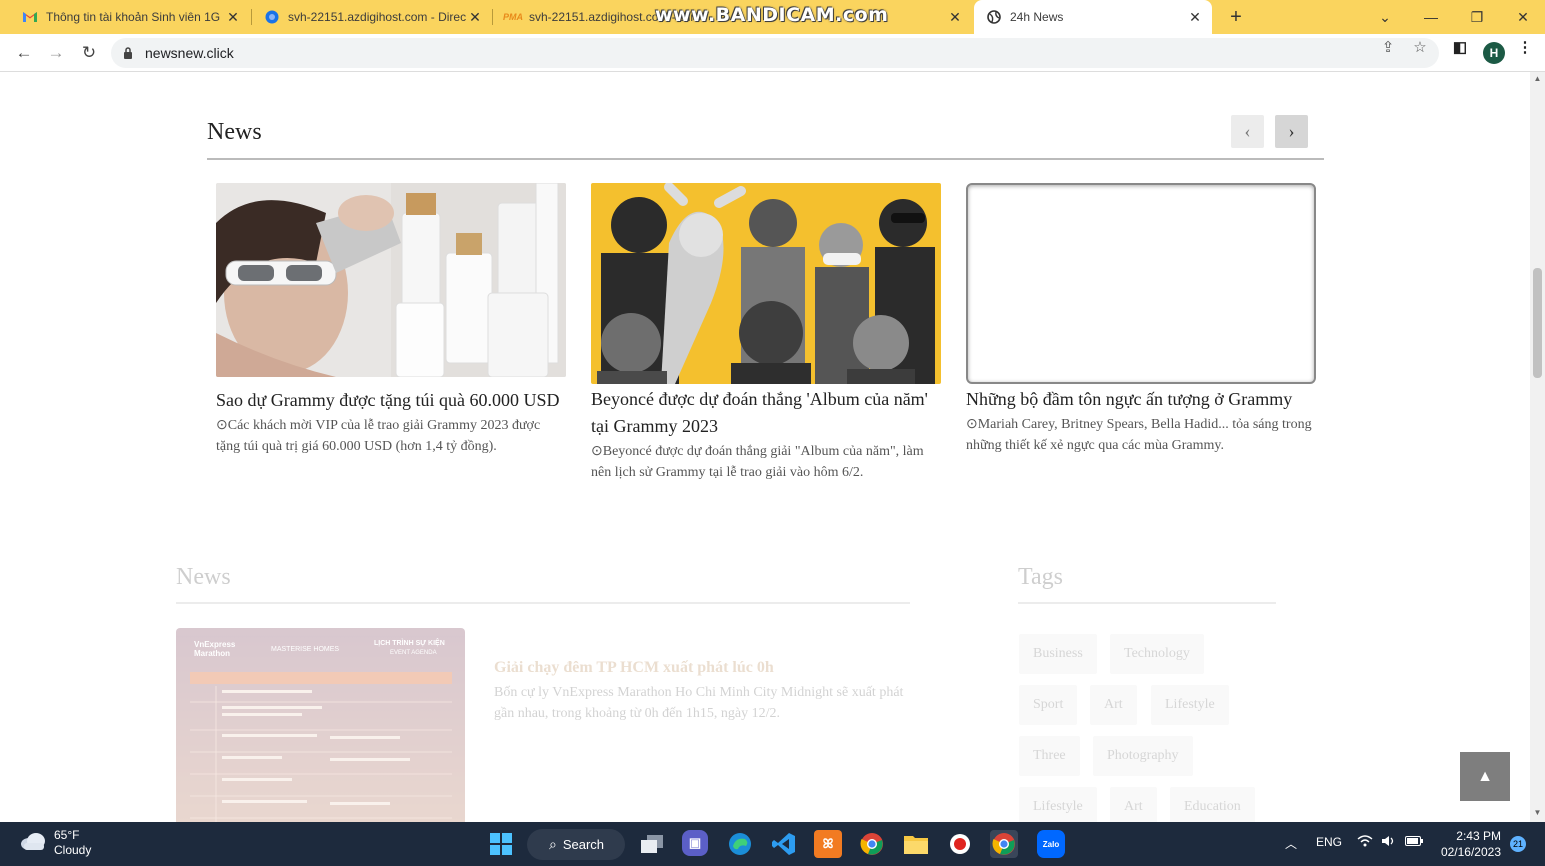  What do you see at coordinates (89, 53) in the screenshot?
I see `reload-icon: ↻` at bounding box center [89, 53].